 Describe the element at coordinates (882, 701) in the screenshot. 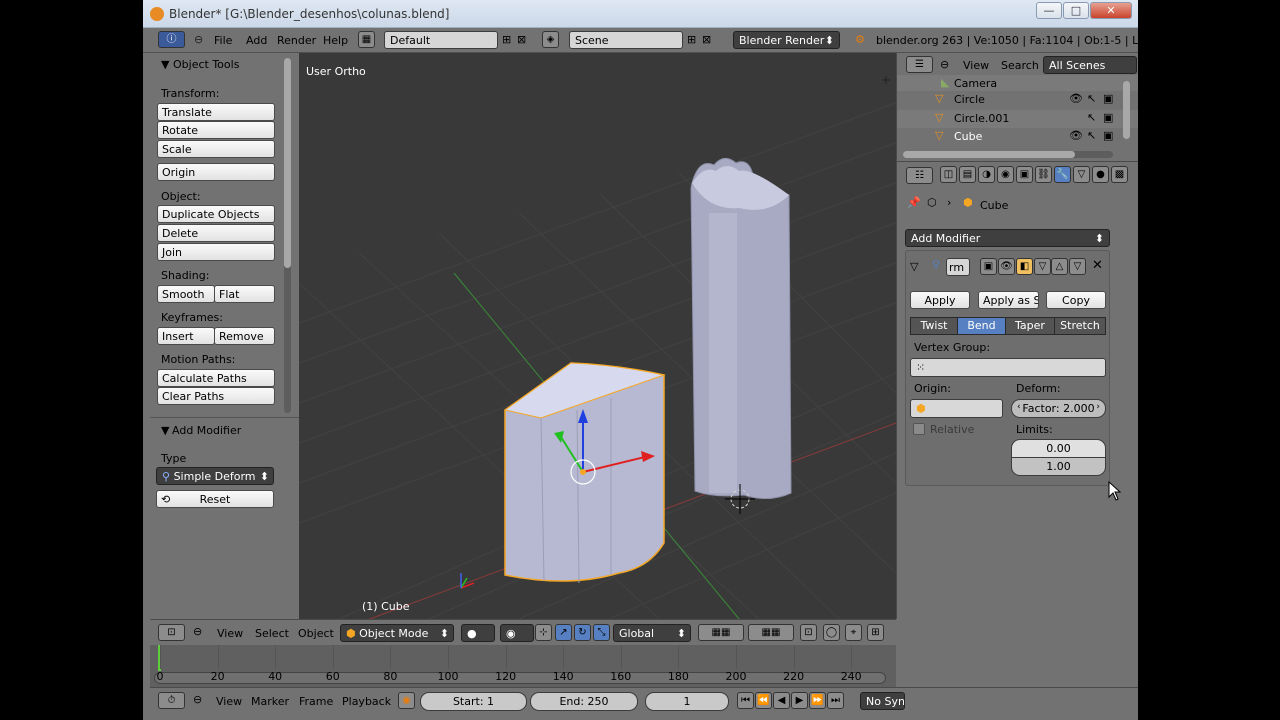

I see `sync-mode-select: No Sync` at that location.